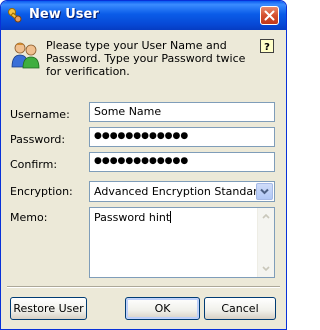  What do you see at coordinates (162, 308) in the screenshot?
I see `ok-button: OK` at bounding box center [162, 308].